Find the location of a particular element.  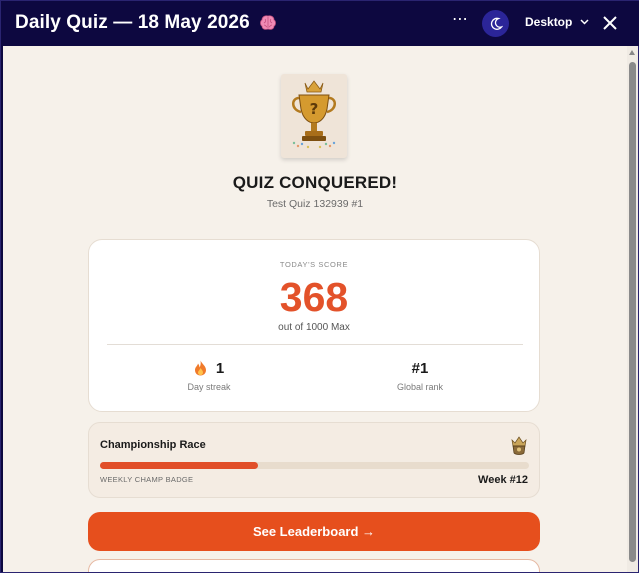

trophy-icon: ? is located at coordinates (314, 114).